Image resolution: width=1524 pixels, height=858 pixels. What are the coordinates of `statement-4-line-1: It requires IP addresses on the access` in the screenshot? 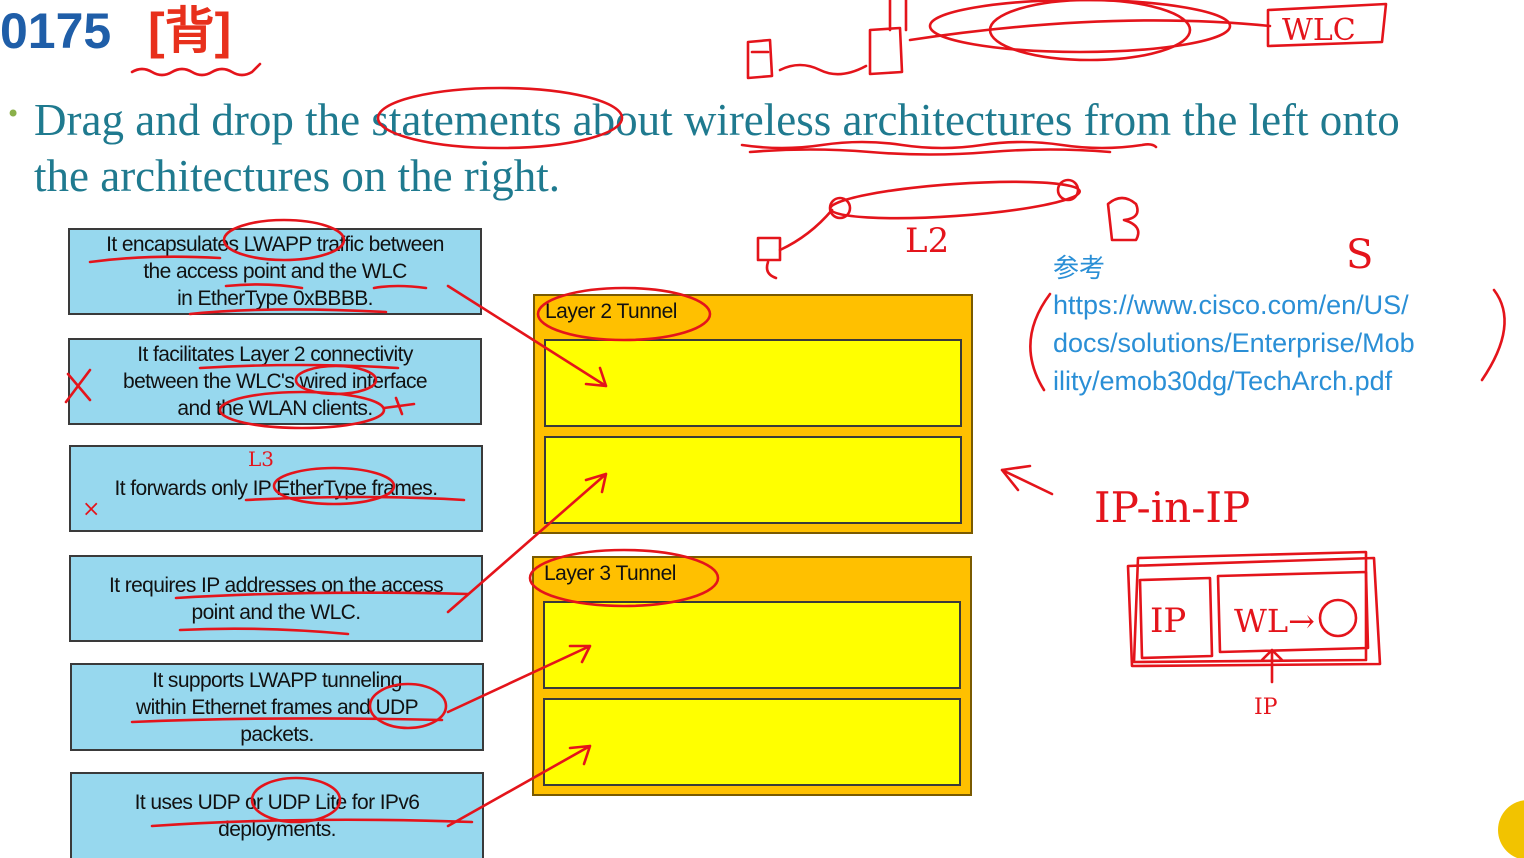 It's located at (276, 585).